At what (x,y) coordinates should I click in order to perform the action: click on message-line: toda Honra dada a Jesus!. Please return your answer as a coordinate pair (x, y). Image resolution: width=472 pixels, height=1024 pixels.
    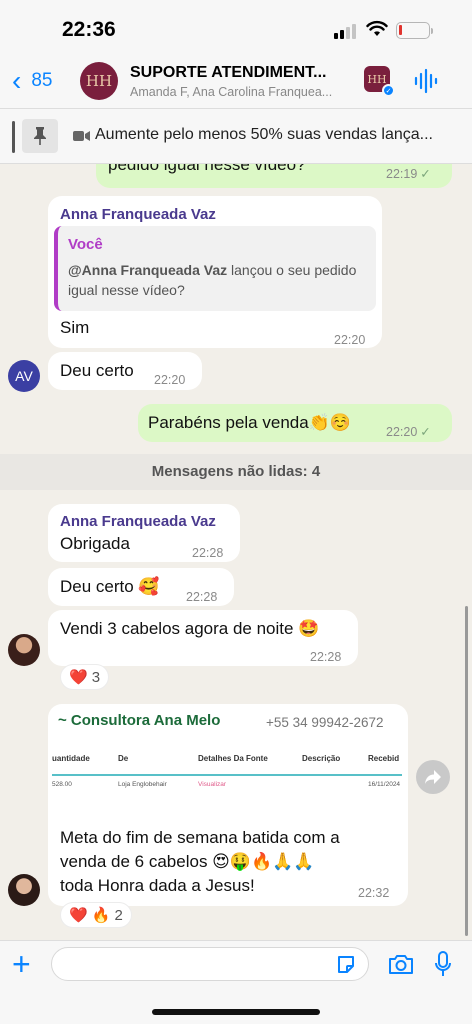
    Looking at the image, I should click on (157, 885).